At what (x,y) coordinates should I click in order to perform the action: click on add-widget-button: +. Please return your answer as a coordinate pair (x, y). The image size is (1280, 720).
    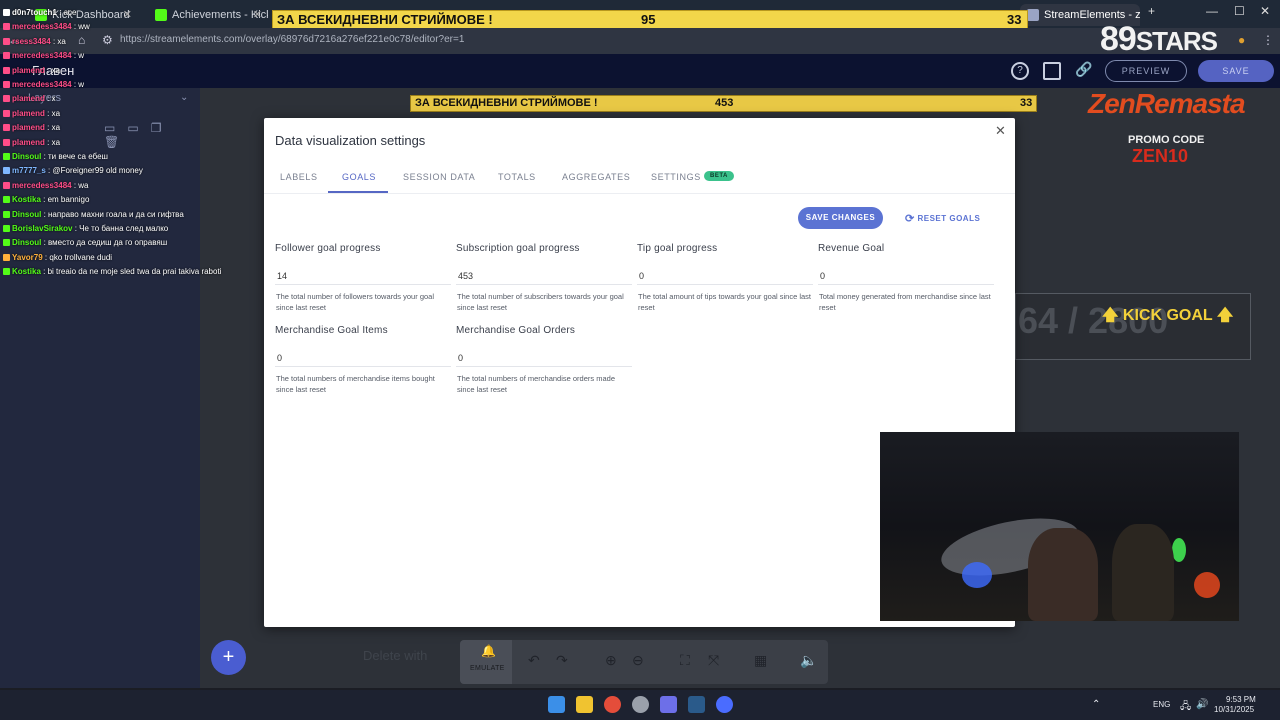
    Looking at the image, I should click on (228, 657).